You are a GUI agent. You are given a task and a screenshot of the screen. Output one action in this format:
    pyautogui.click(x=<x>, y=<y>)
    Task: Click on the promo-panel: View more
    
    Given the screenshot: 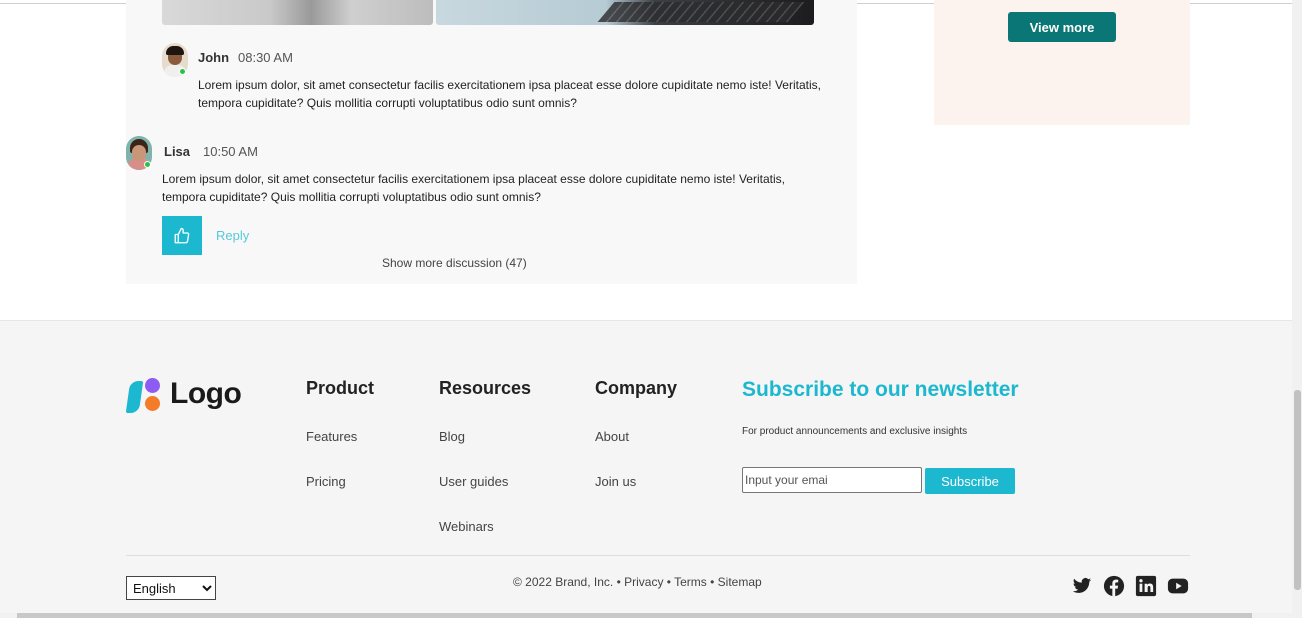 What is the action you would take?
    pyautogui.click(x=1062, y=62)
    